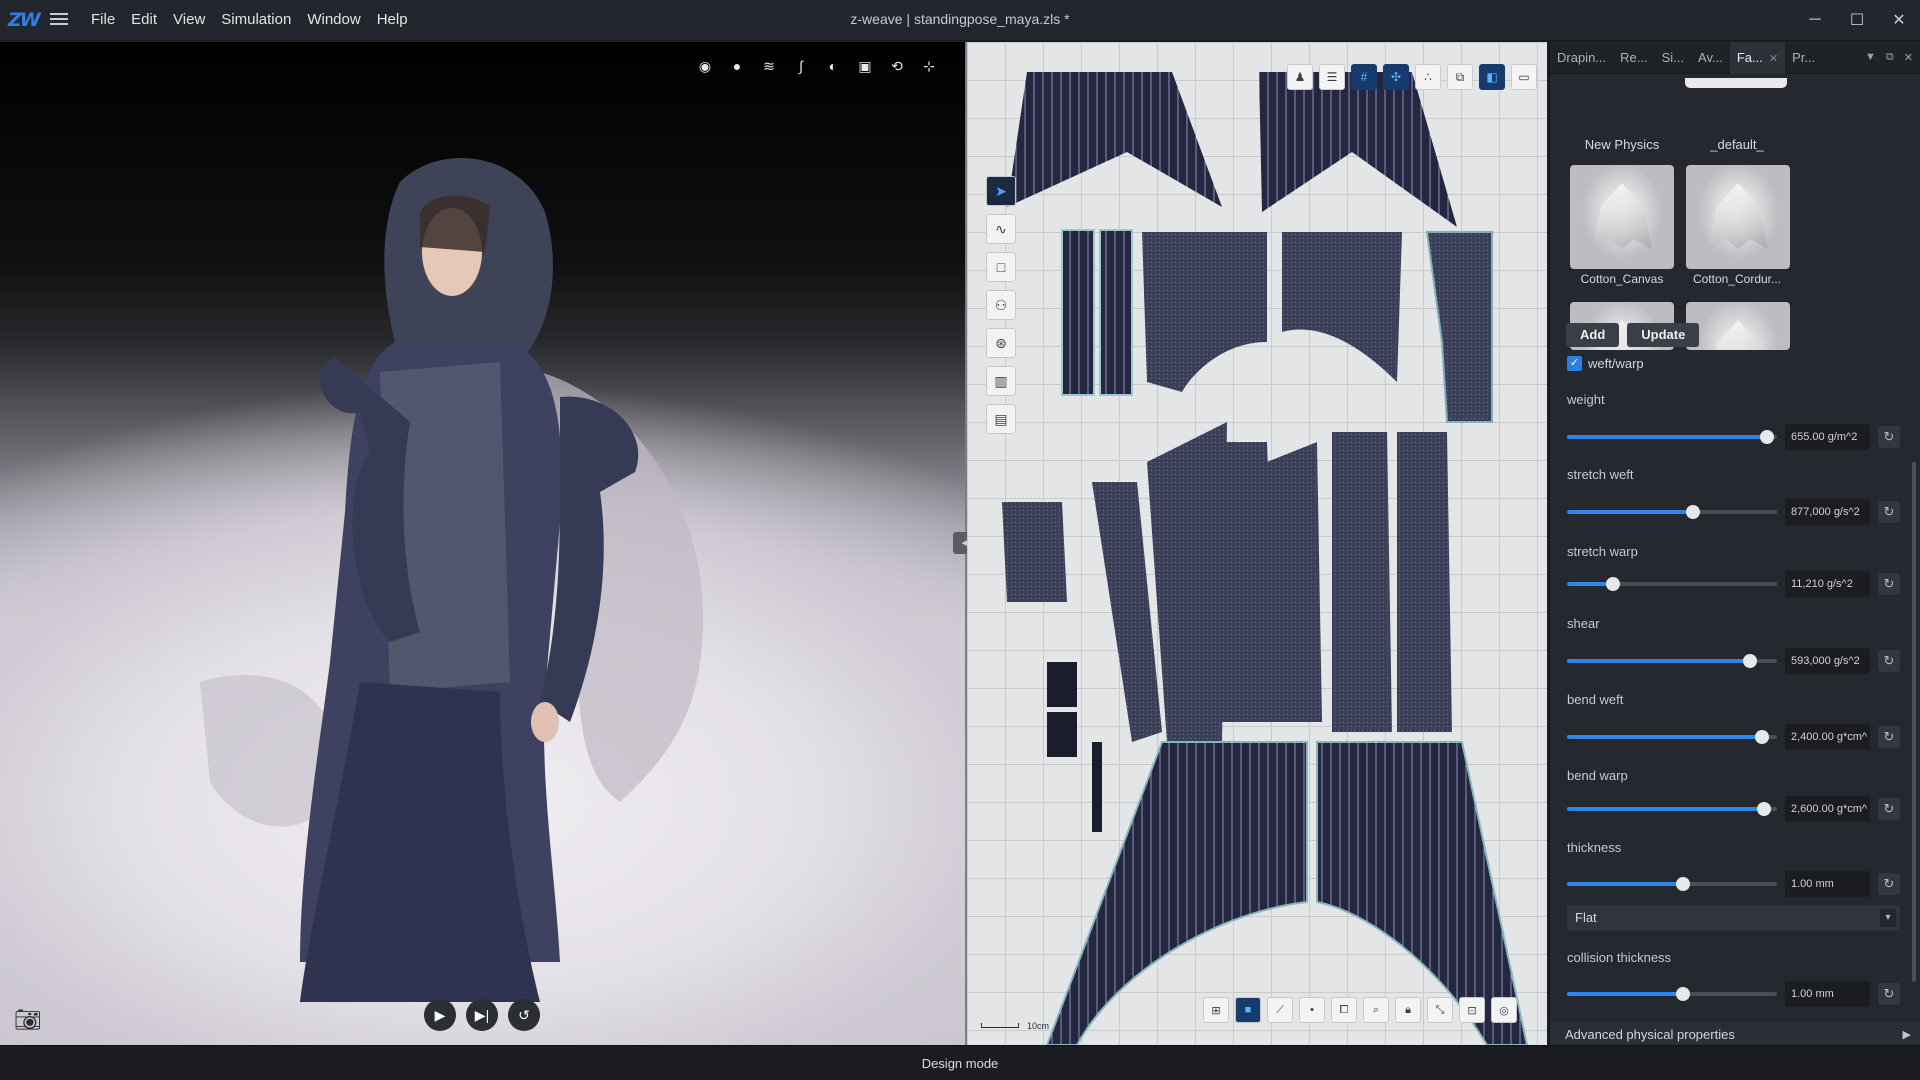 The width and height of the screenshot is (1920, 1080). I want to click on menu-window: Window, so click(333, 19).